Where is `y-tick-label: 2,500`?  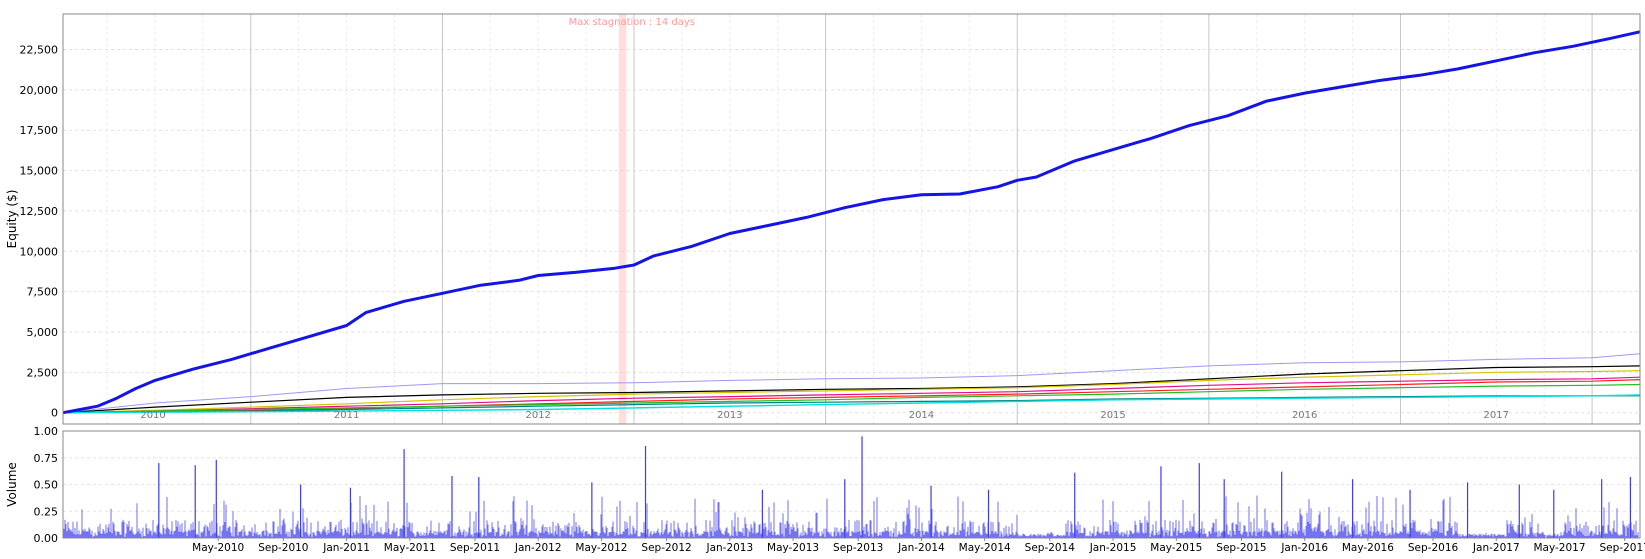
y-tick-label: 2,500 is located at coordinates (43, 372).